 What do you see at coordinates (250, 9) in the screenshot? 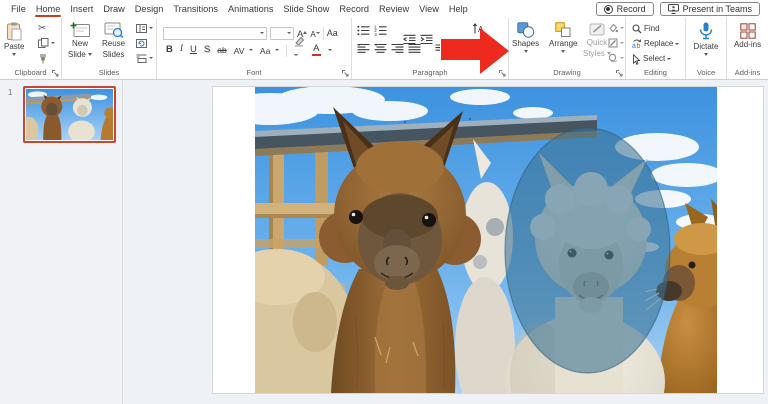
I see `tab-animations: Animations` at bounding box center [250, 9].